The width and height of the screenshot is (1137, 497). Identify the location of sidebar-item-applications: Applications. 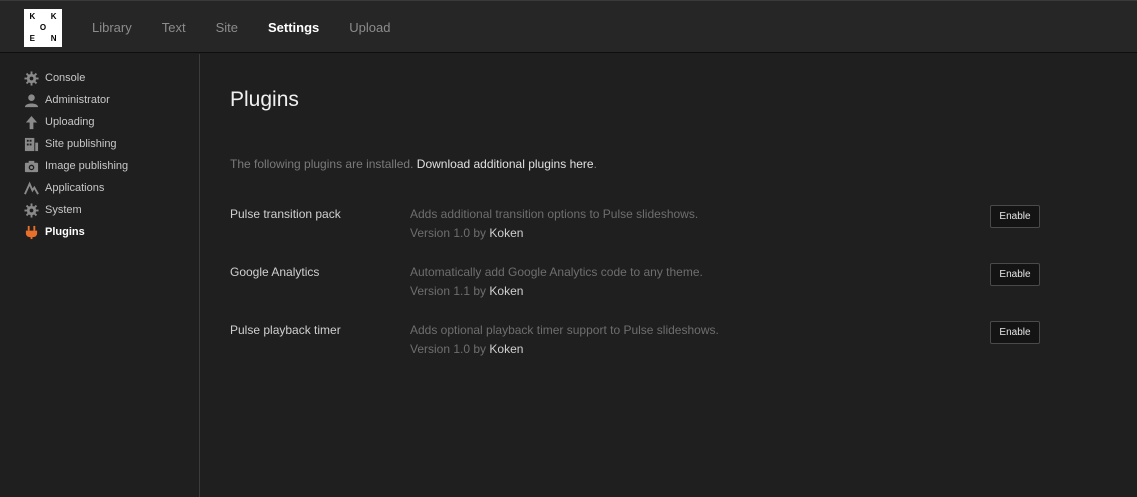
(99, 188).